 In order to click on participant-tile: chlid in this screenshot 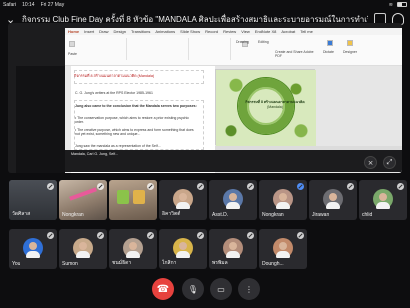, I will do `click(383, 200)`.